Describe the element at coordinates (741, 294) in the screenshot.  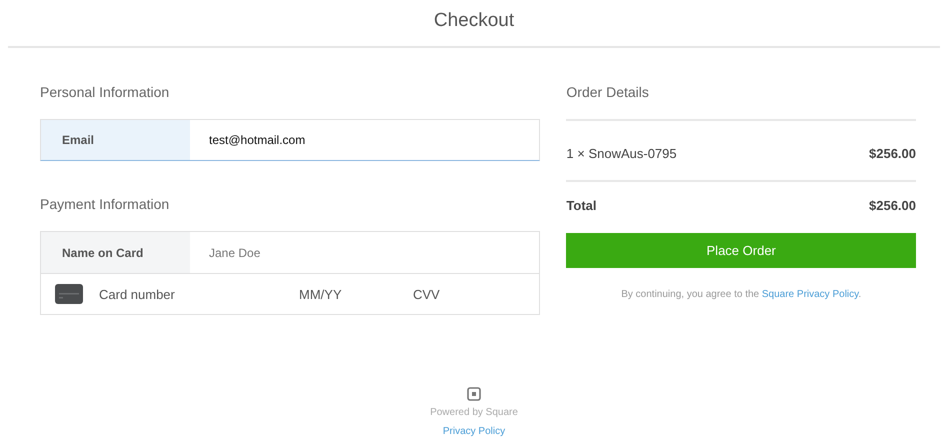
I see `terms-text: By continuing, you agree to the Square Privacy Policy.` at that location.